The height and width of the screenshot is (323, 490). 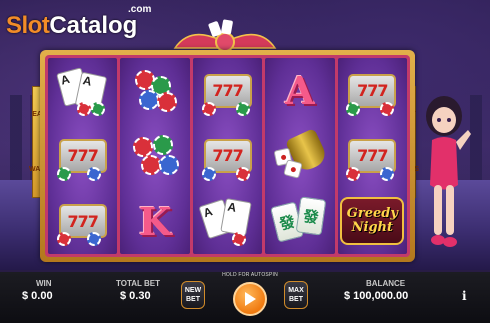 What do you see at coordinates (376, 296) in the screenshot?
I see `balance-value: $ 100,000.00` at bounding box center [376, 296].